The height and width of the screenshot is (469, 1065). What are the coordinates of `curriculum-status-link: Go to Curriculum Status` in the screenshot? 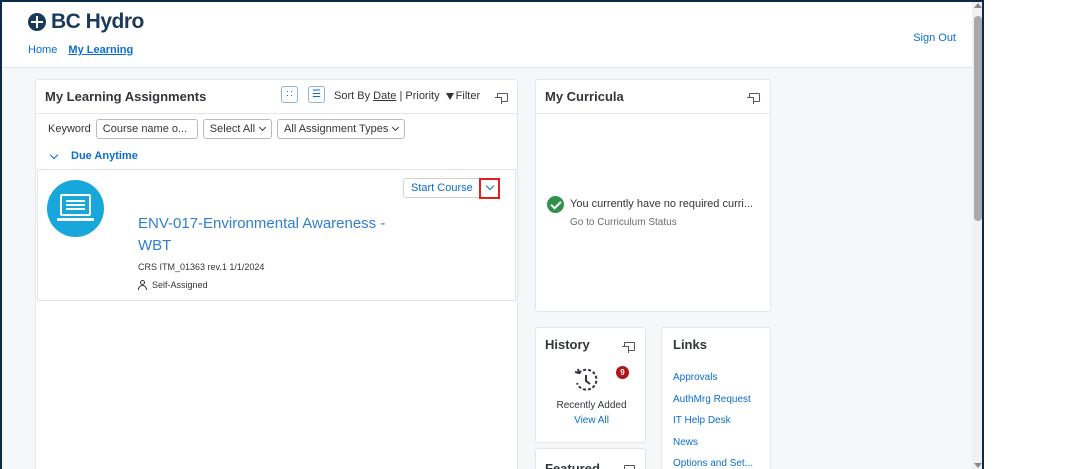 It's located at (623, 222).